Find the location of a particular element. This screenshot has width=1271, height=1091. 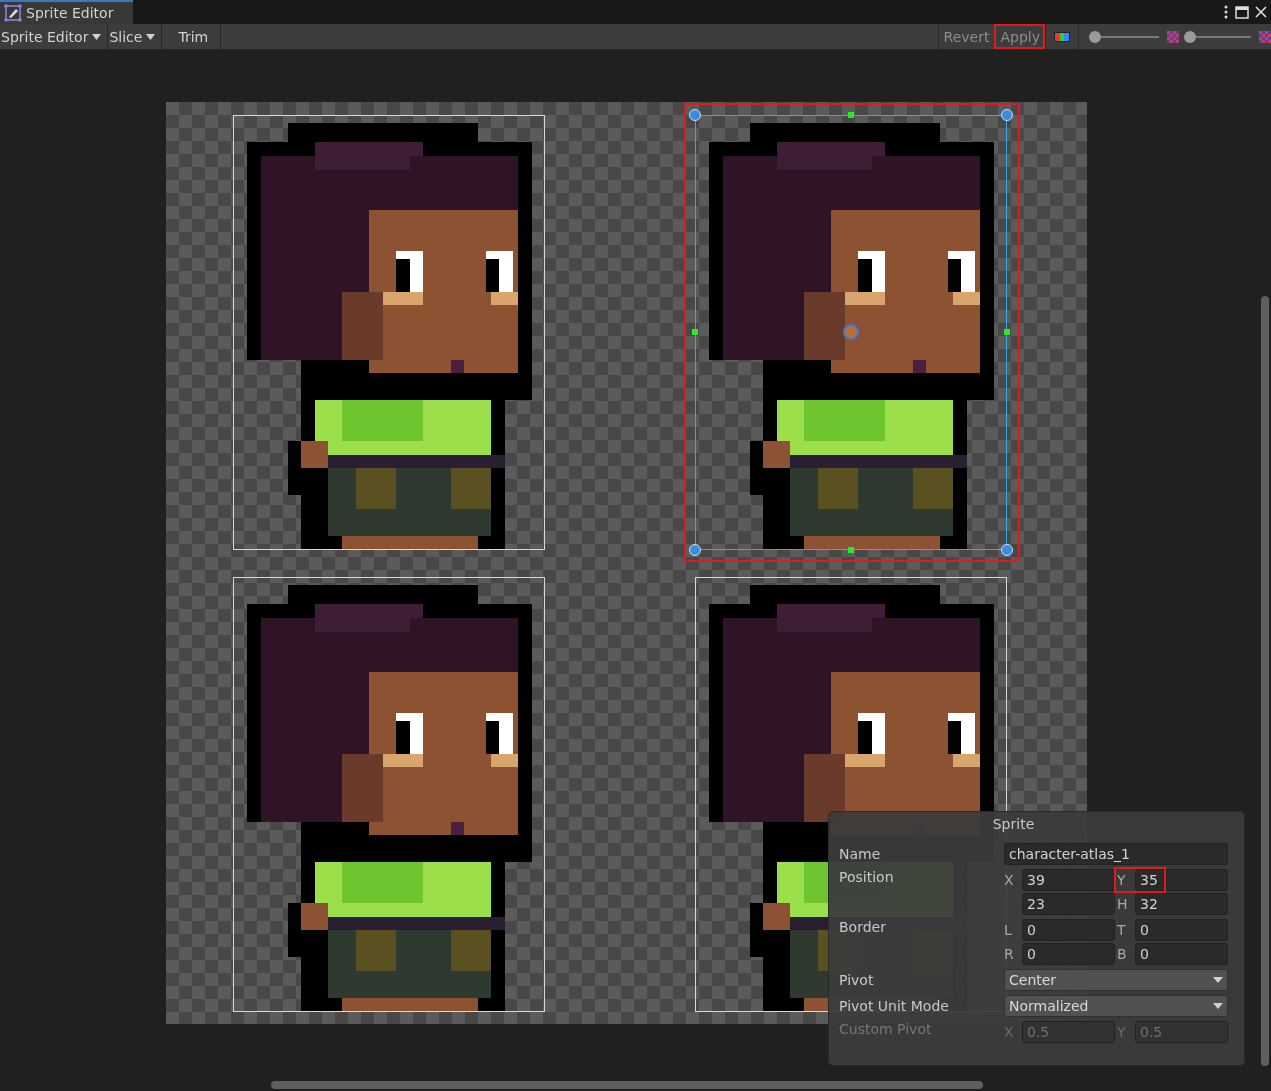

axis-label: X is located at coordinates (1009, 880).